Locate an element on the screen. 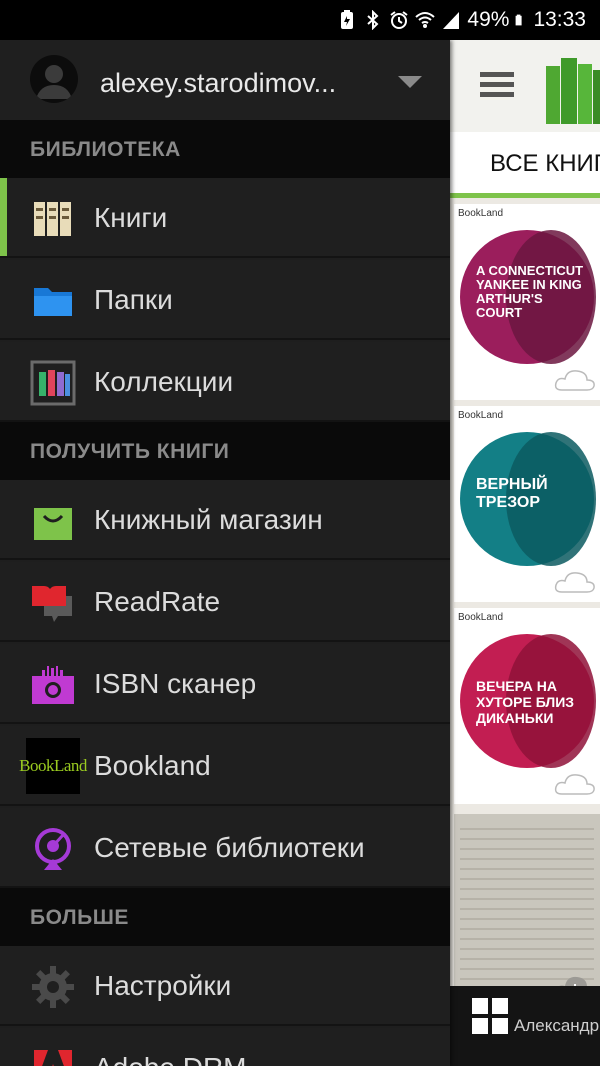  tab-all-books-label: ВСЕ КНИГИ is located at coordinates (545, 163).